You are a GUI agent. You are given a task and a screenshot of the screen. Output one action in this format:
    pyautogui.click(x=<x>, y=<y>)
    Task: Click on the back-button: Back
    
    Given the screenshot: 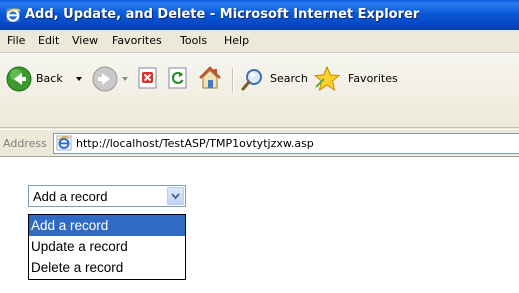 What is the action you would take?
    pyautogui.click(x=46, y=79)
    